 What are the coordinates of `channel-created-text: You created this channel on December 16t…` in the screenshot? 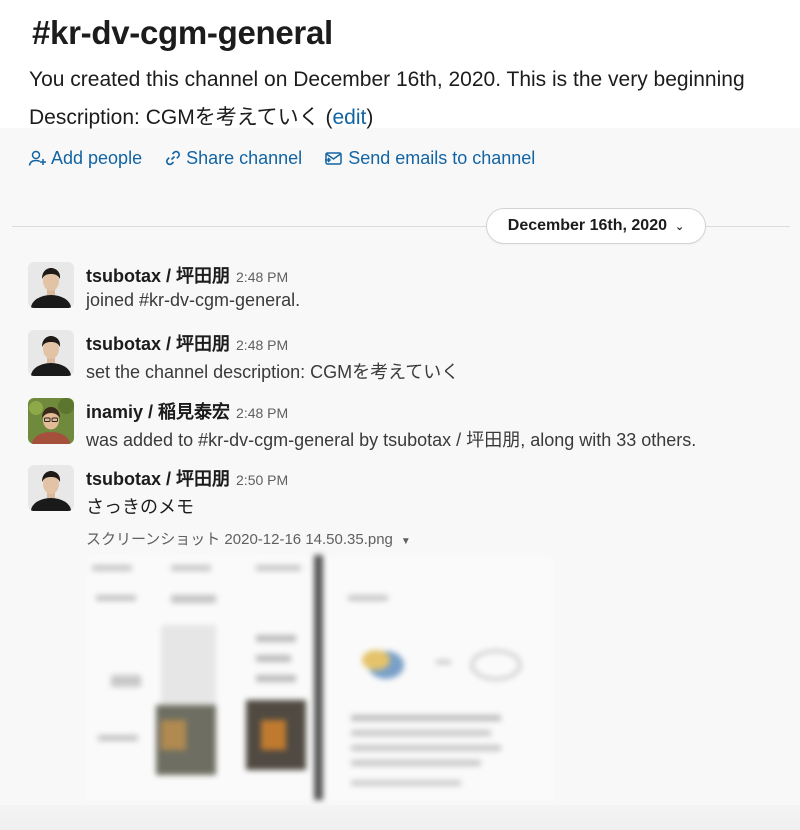 It's located at (387, 79).